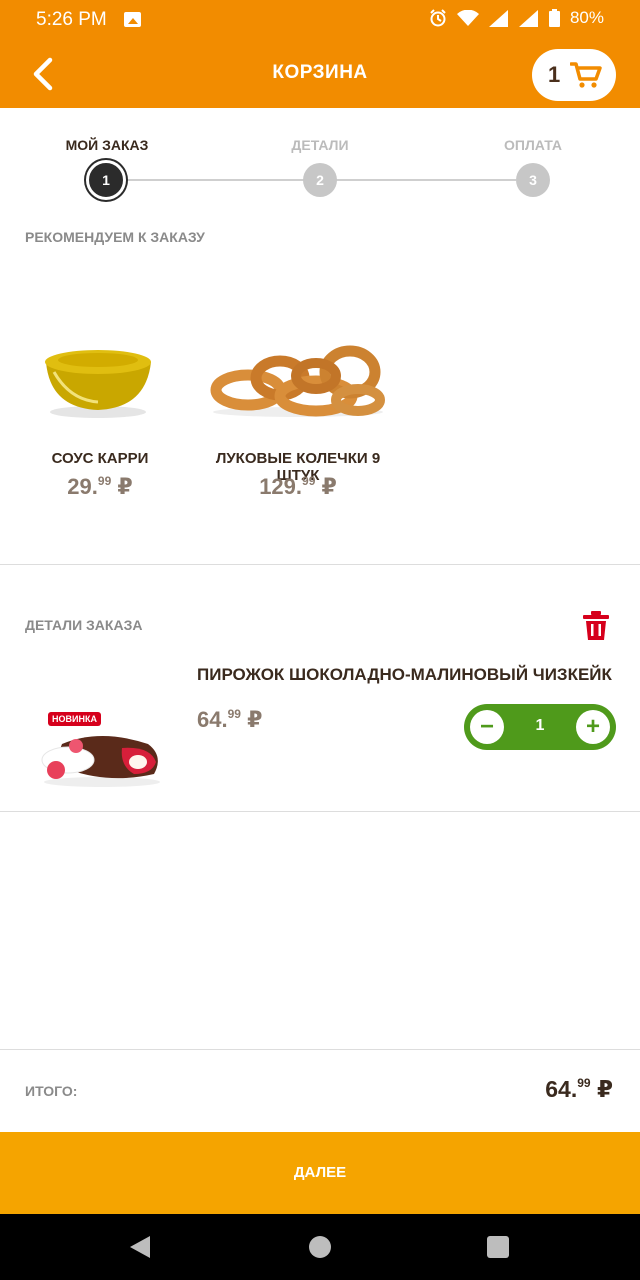  What do you see at coordinates (98, 384) in the screenshot?
I see `curry-sauce-image` at bounding box center [98, 384].